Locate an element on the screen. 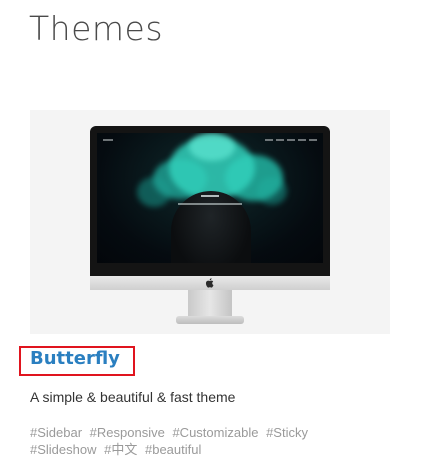 Image resolution: width=428 pixels, height=469 pixels. imac-screen is located at coordinates (210, 198).